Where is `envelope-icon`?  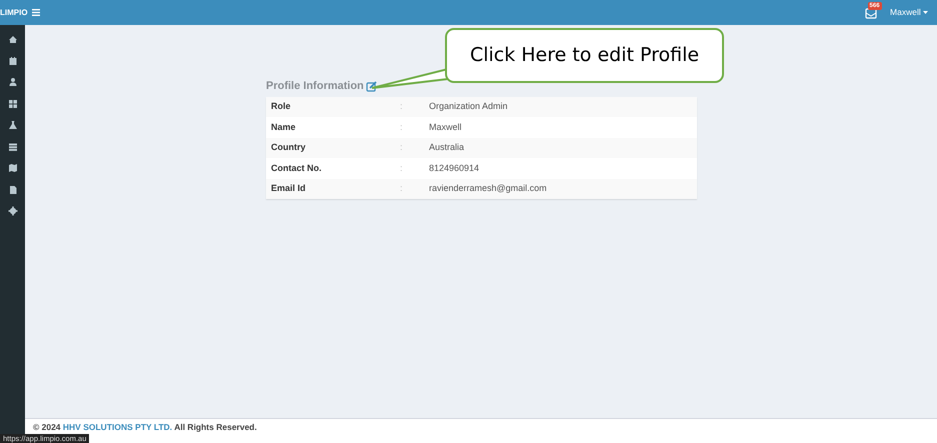 envelope-icon is located at coordinates (870, 13).